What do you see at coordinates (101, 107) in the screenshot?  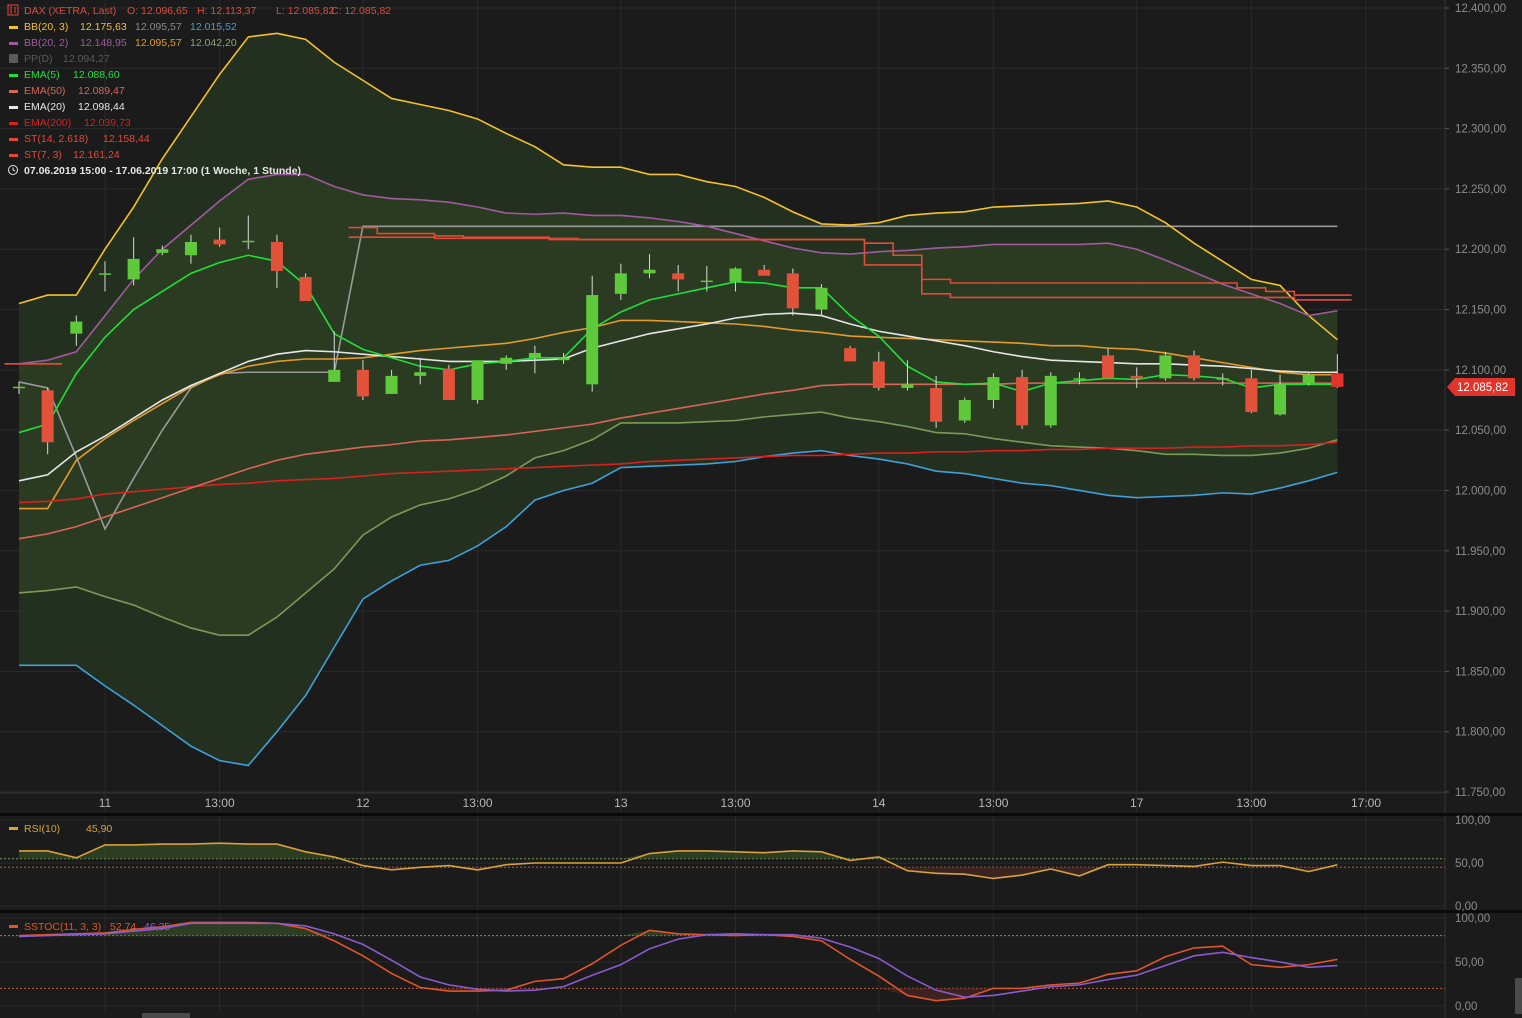 I see `indicator-value: 12.098,44` at bounding box center [101, 107].